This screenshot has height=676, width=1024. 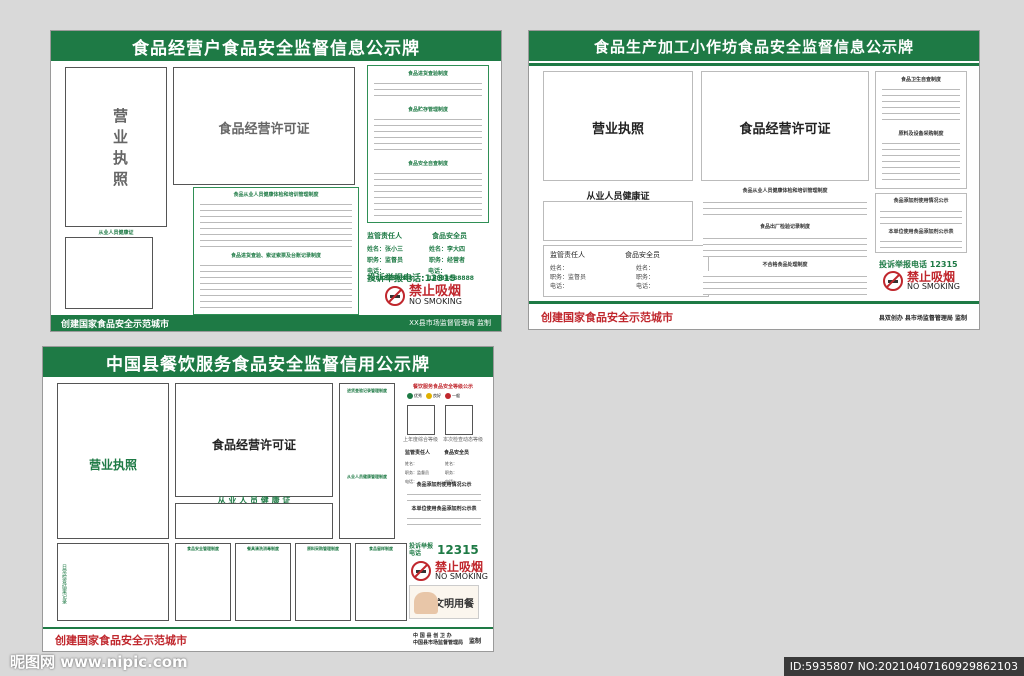 I want to click on b2-complaint: 投诉举报电话 12315, so click(x=918, y=264).